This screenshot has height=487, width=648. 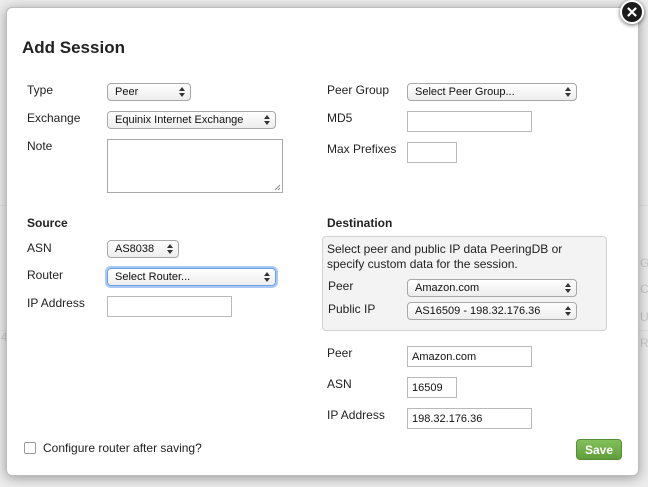 What do you see at coordinates (340, 118) in the screenshot?
I see `md5-label: MD5` at bounding box center [340, 118].